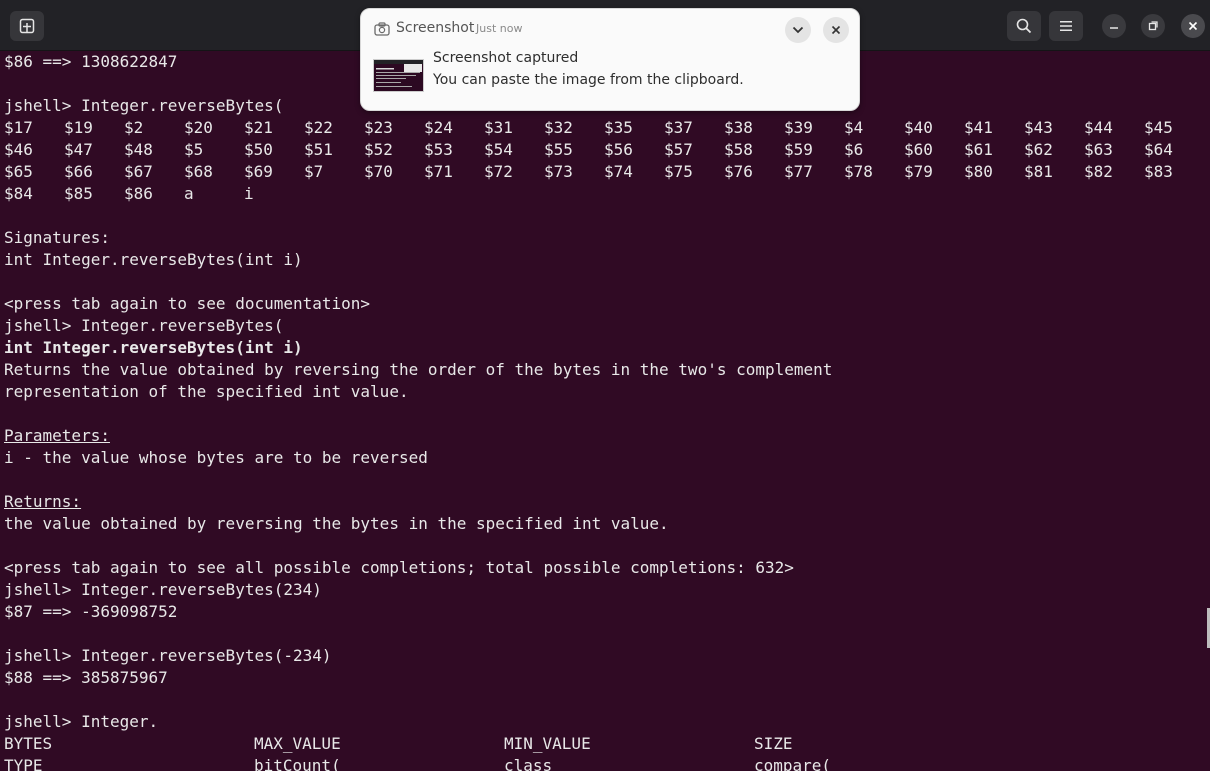 This screenshot has width=1210, height=771. I want to click on completion-item: BYTES, so click(28, 743).